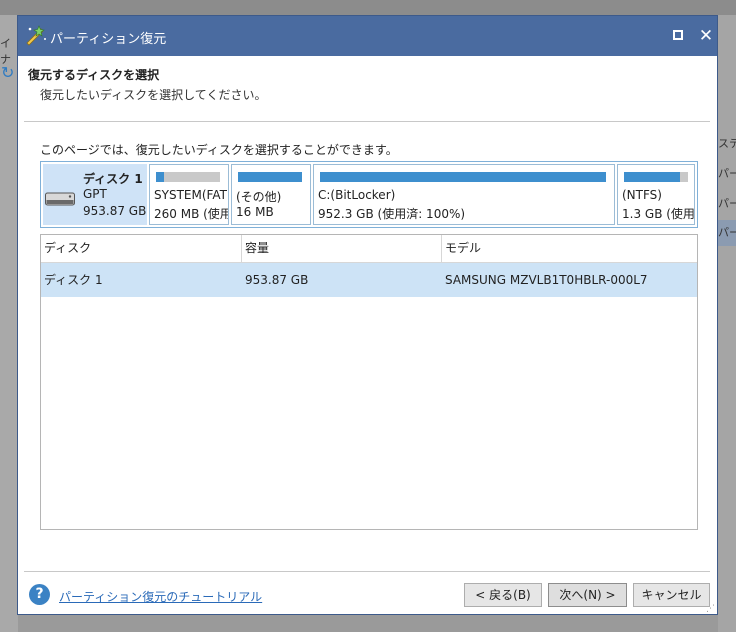  I want to click on window-title: パーティション復元, so click(108, 39).